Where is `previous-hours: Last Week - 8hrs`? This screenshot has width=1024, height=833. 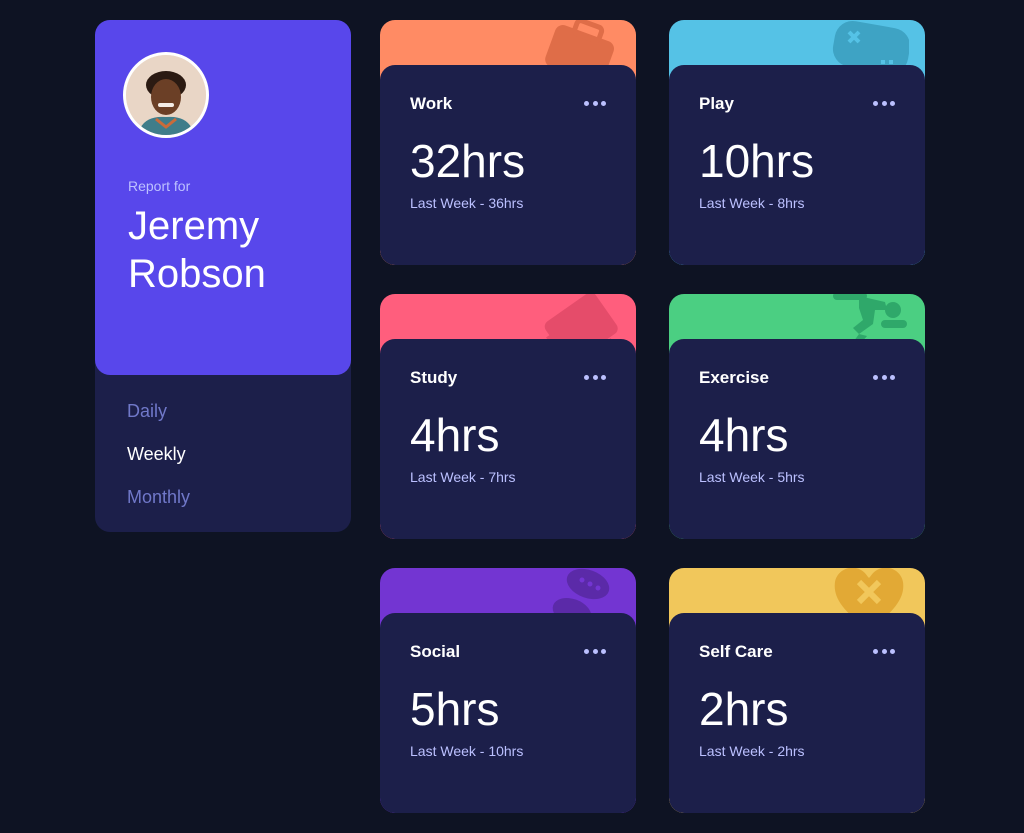 previous-hours: Last Week - 8hrs is located at coordinates (752, 203).